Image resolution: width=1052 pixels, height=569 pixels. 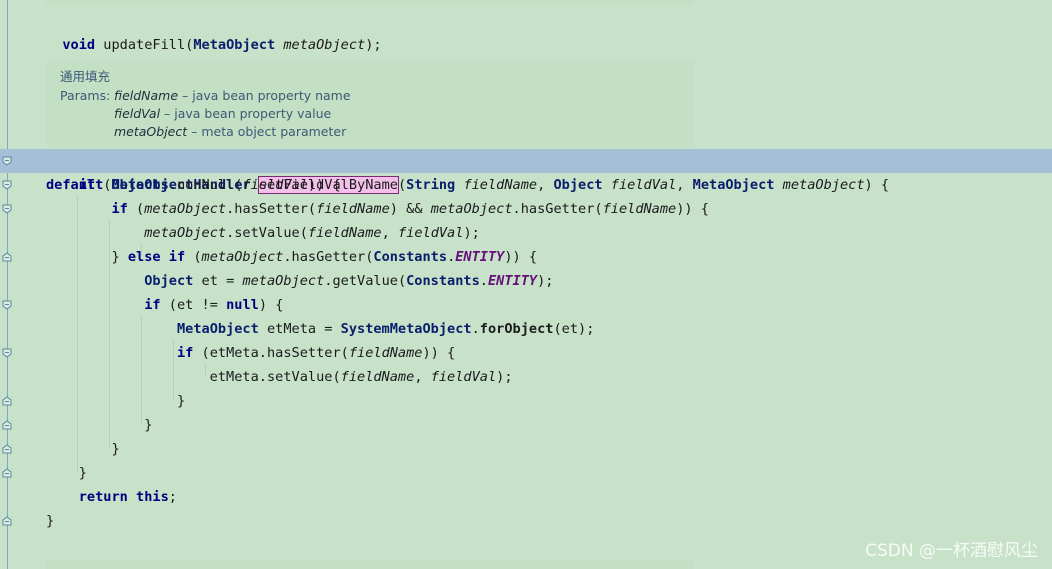 What do you see at coordinates (232, 95) in the screenshot?
I see `doc-param-fieldname: fieldName – java bean property name` at bounding box center [232, 95].